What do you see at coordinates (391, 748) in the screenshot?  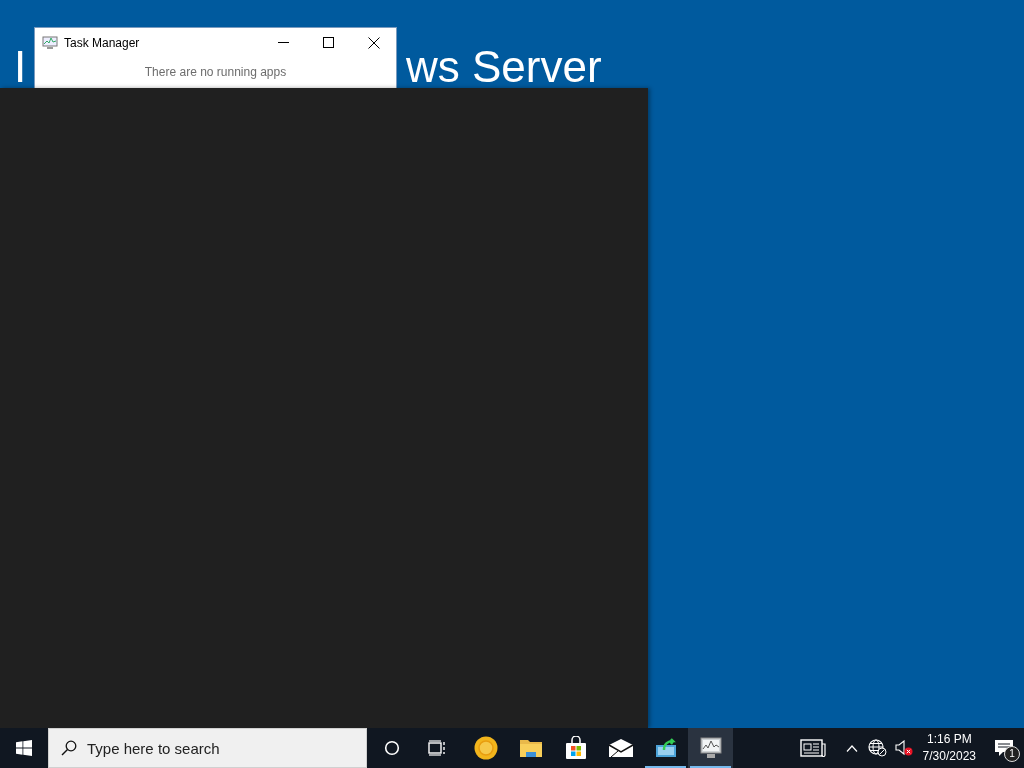 I see `circle-icon` at bounding box center [391, 748].